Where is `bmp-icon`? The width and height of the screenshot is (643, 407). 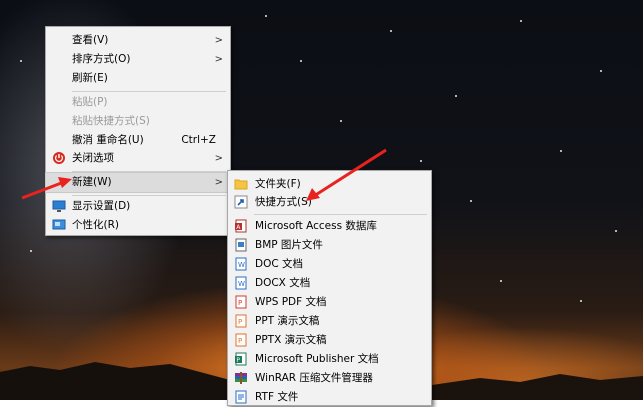 bmp-icon is located at coordinates (241, 245).